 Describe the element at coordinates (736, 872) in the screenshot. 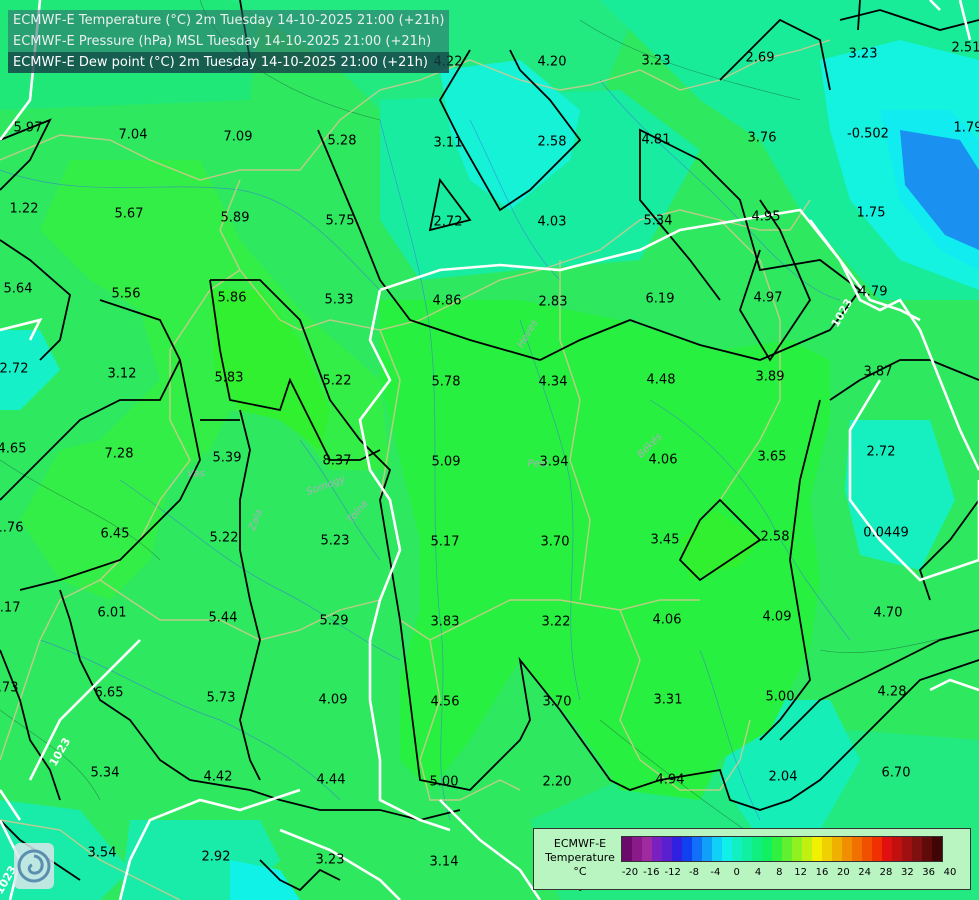

I see `legend-tick: 0` at that location.